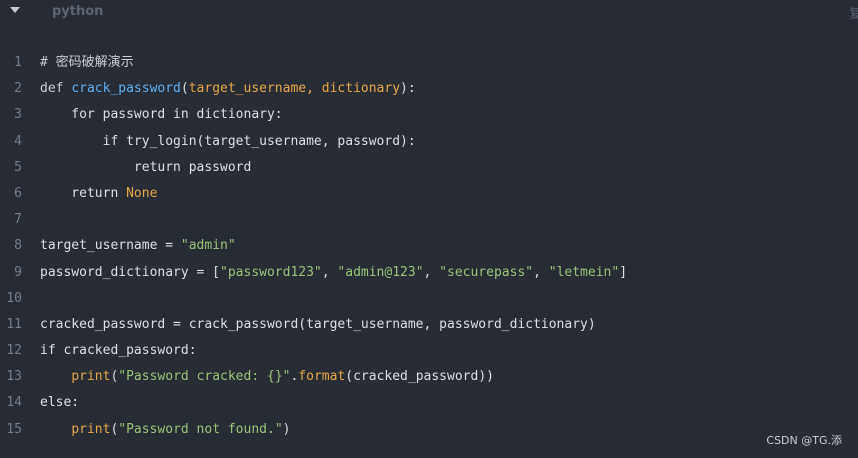 Image resolution: width=858 pixels, height=458 pixels. Describe the element at coordinates (14, 429) in the screenshot. I see `line-number: 15` at that location.